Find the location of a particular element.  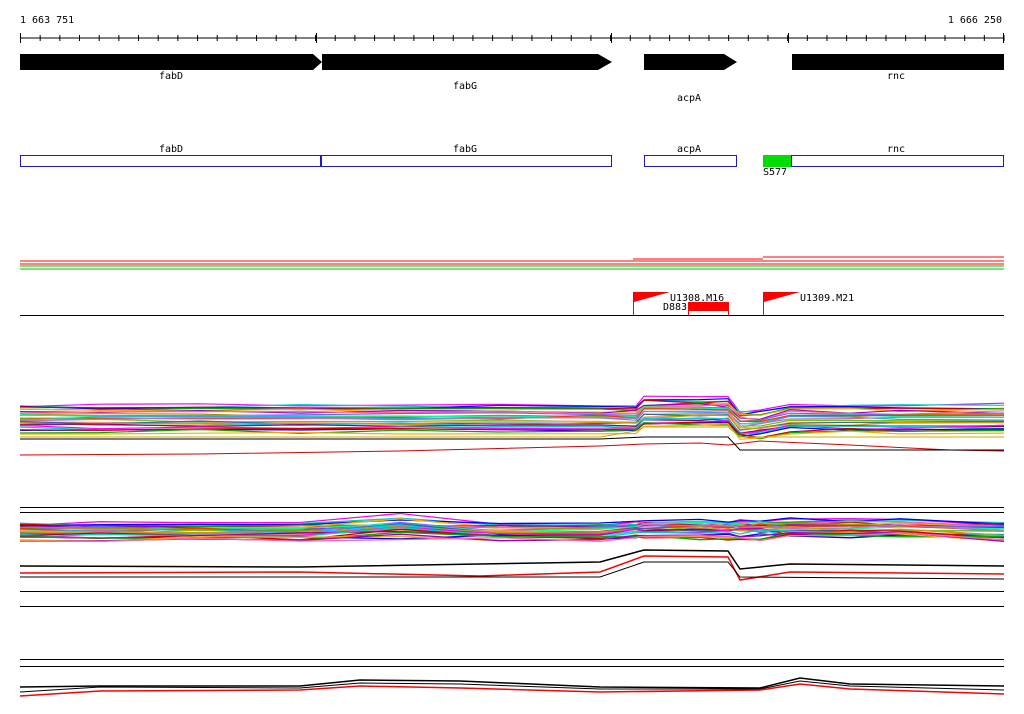

annotation-track: fabD fabG acpA rnc S577 is located at coordinates (512, 161).